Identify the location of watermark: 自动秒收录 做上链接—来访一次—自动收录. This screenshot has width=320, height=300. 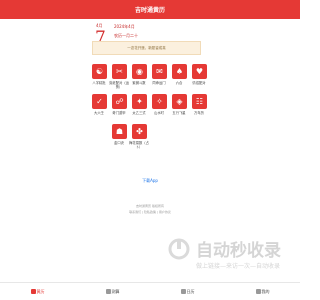
(228, 256).